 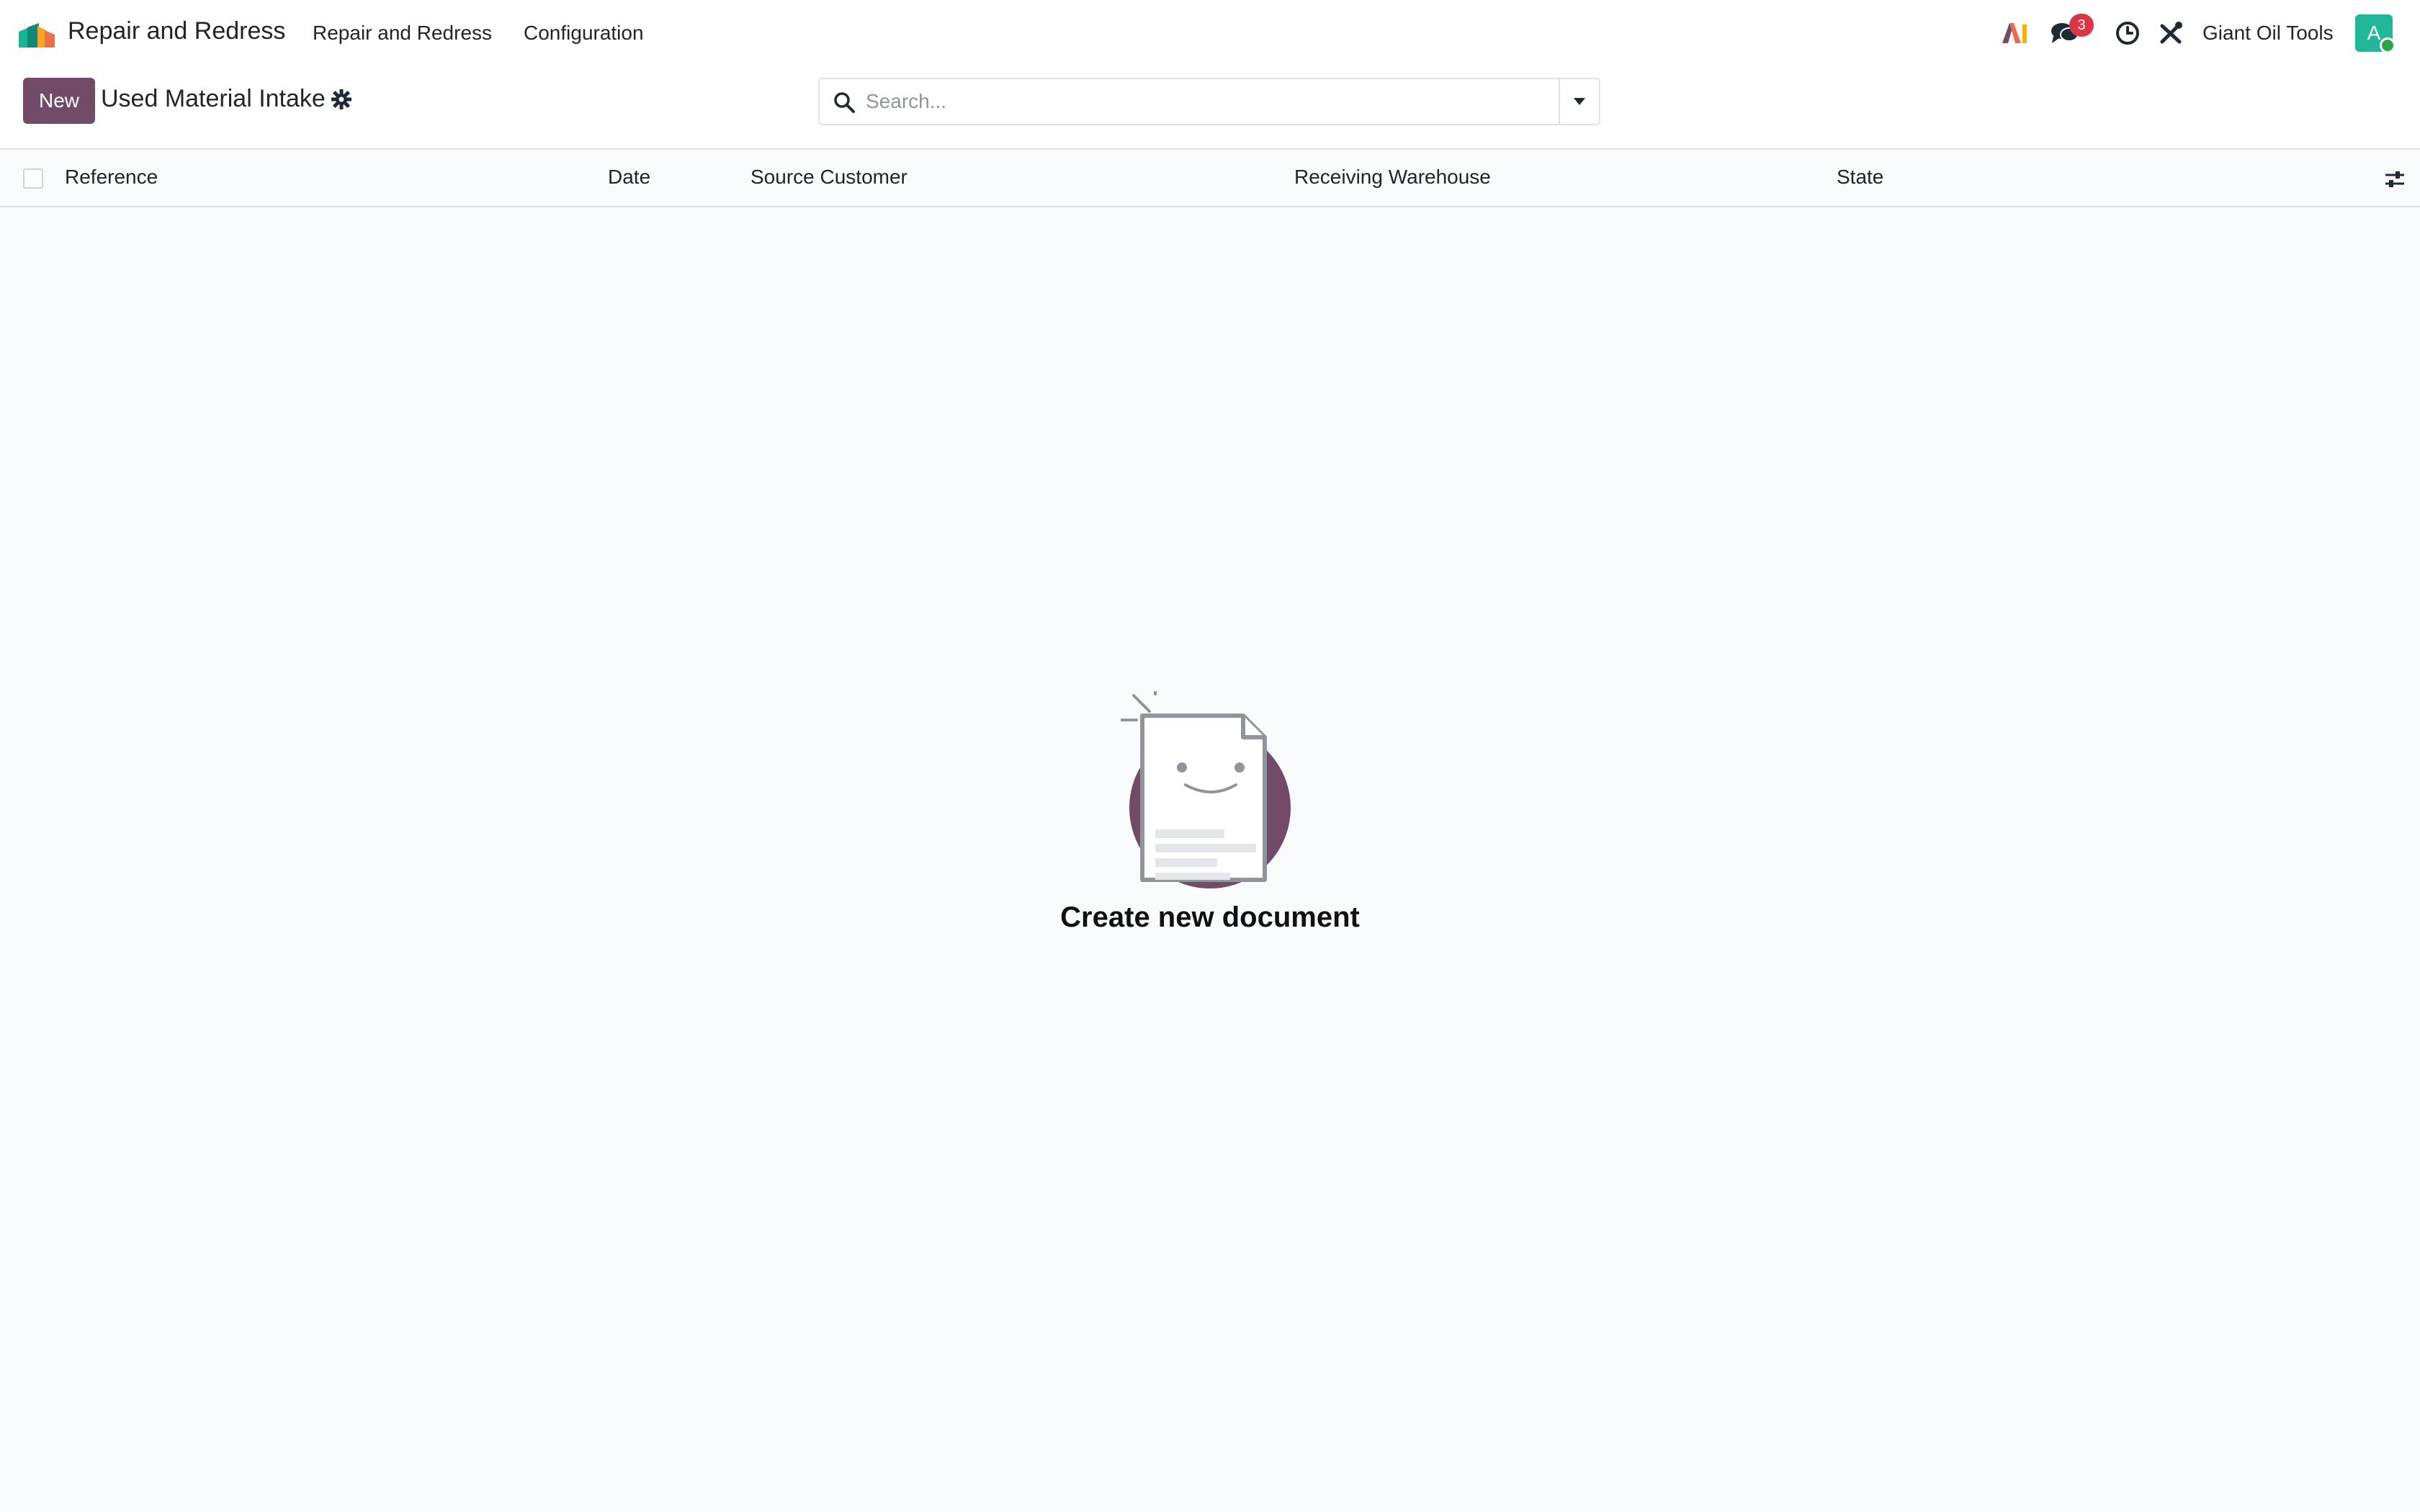 I want to click on column-reference: Reference, so click(x=111, y=177).